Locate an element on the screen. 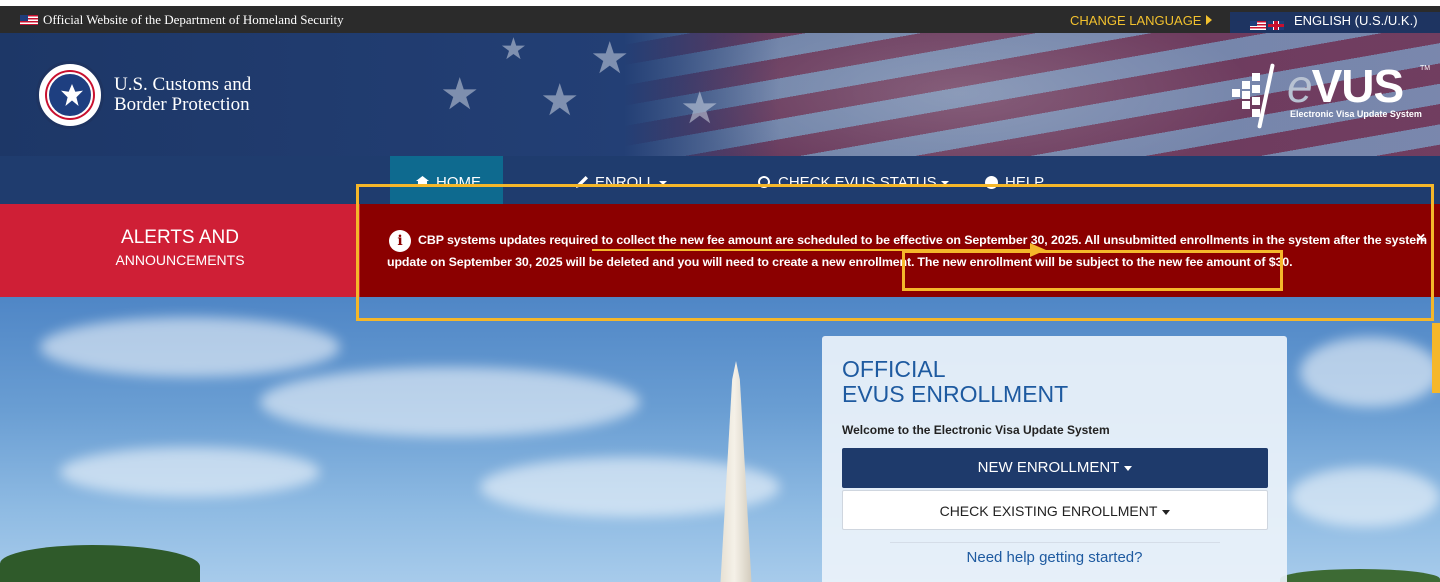 The height and width of the screenshot is (582, 1440). evus-logo: eVUS TM Electronic Visa Update System is located at coordinates (1332, 97).